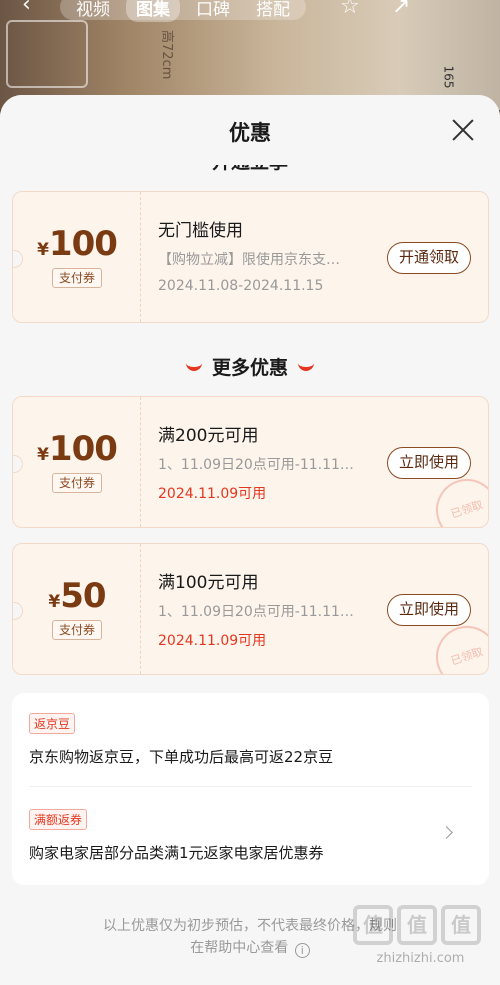 Image resolution: width=500 pixels, height=985 pixels. I want to click on sheet-header: 优惠, so click(250, 130).